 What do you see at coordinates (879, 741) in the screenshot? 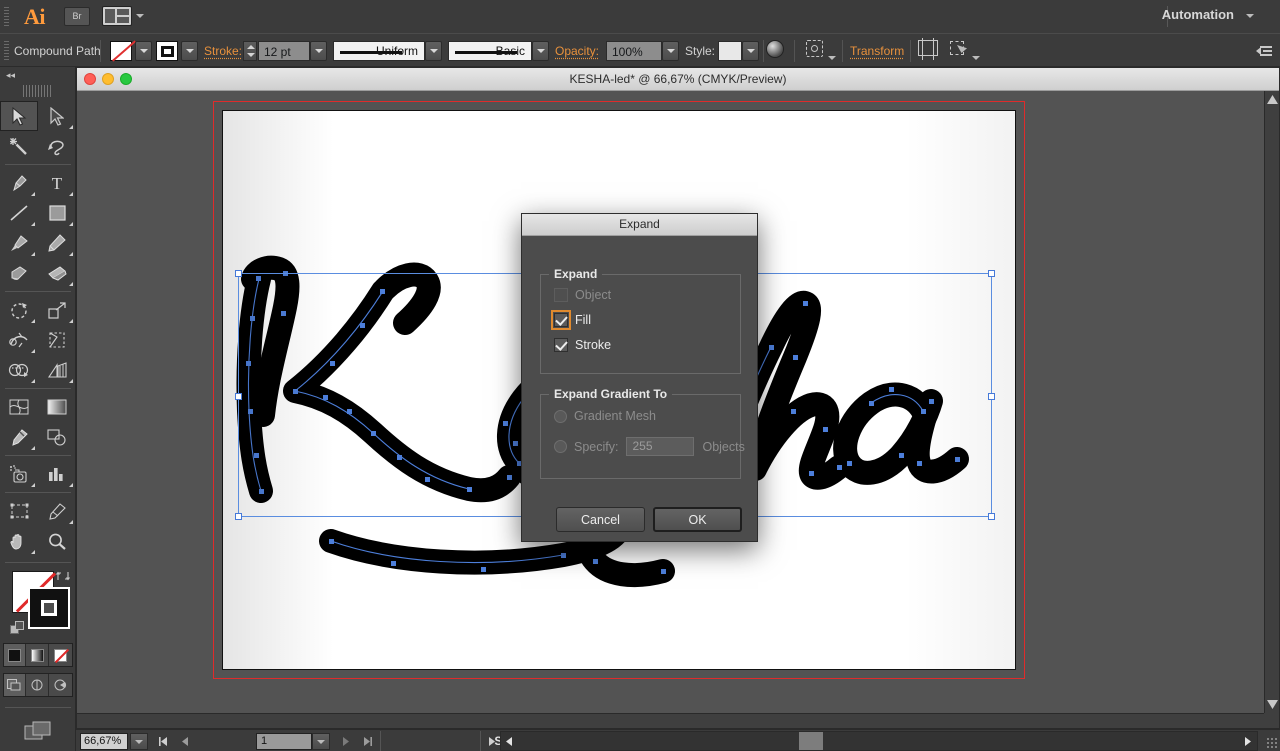
I see `document-horizontal-scrollbar` at bounding box center [879, 741].